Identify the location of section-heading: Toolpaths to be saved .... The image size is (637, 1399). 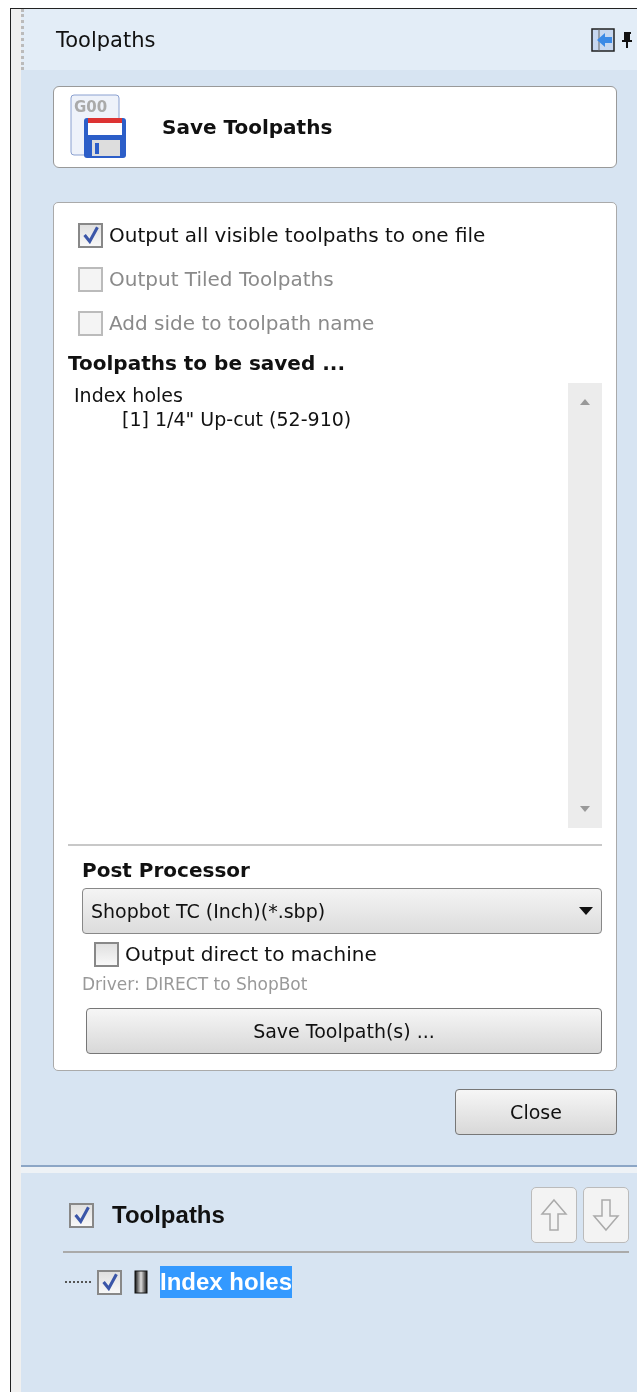
(207, 363).